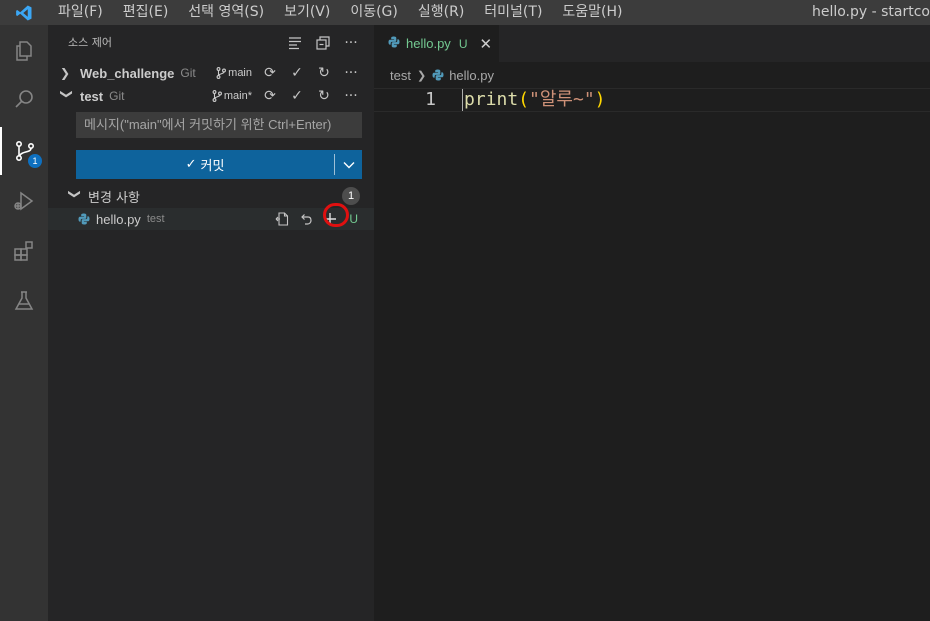  What do you see at coordinates (562, 99) in the screenshot?
I see `code-string: "알루~"` at bounding box center [562, 99].